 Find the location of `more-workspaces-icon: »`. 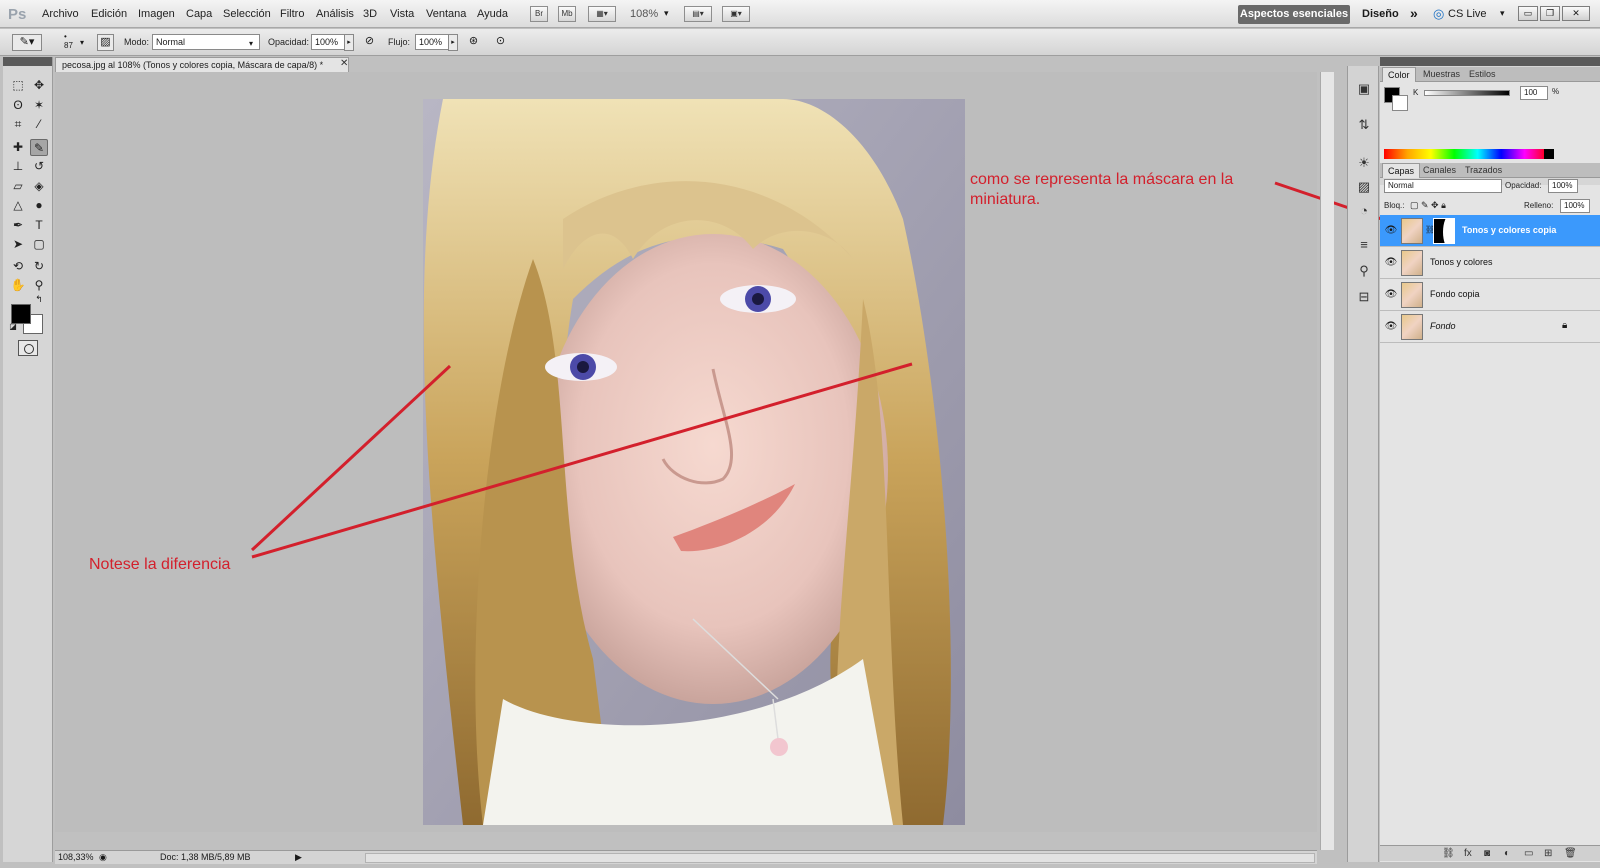

more-workspaces-icon: » is located at coordinates (1414, 13).